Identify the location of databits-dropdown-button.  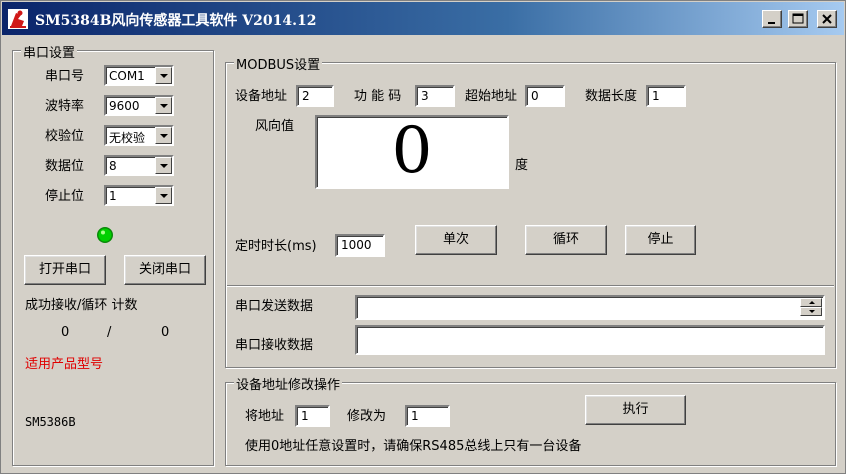
(163, 165).